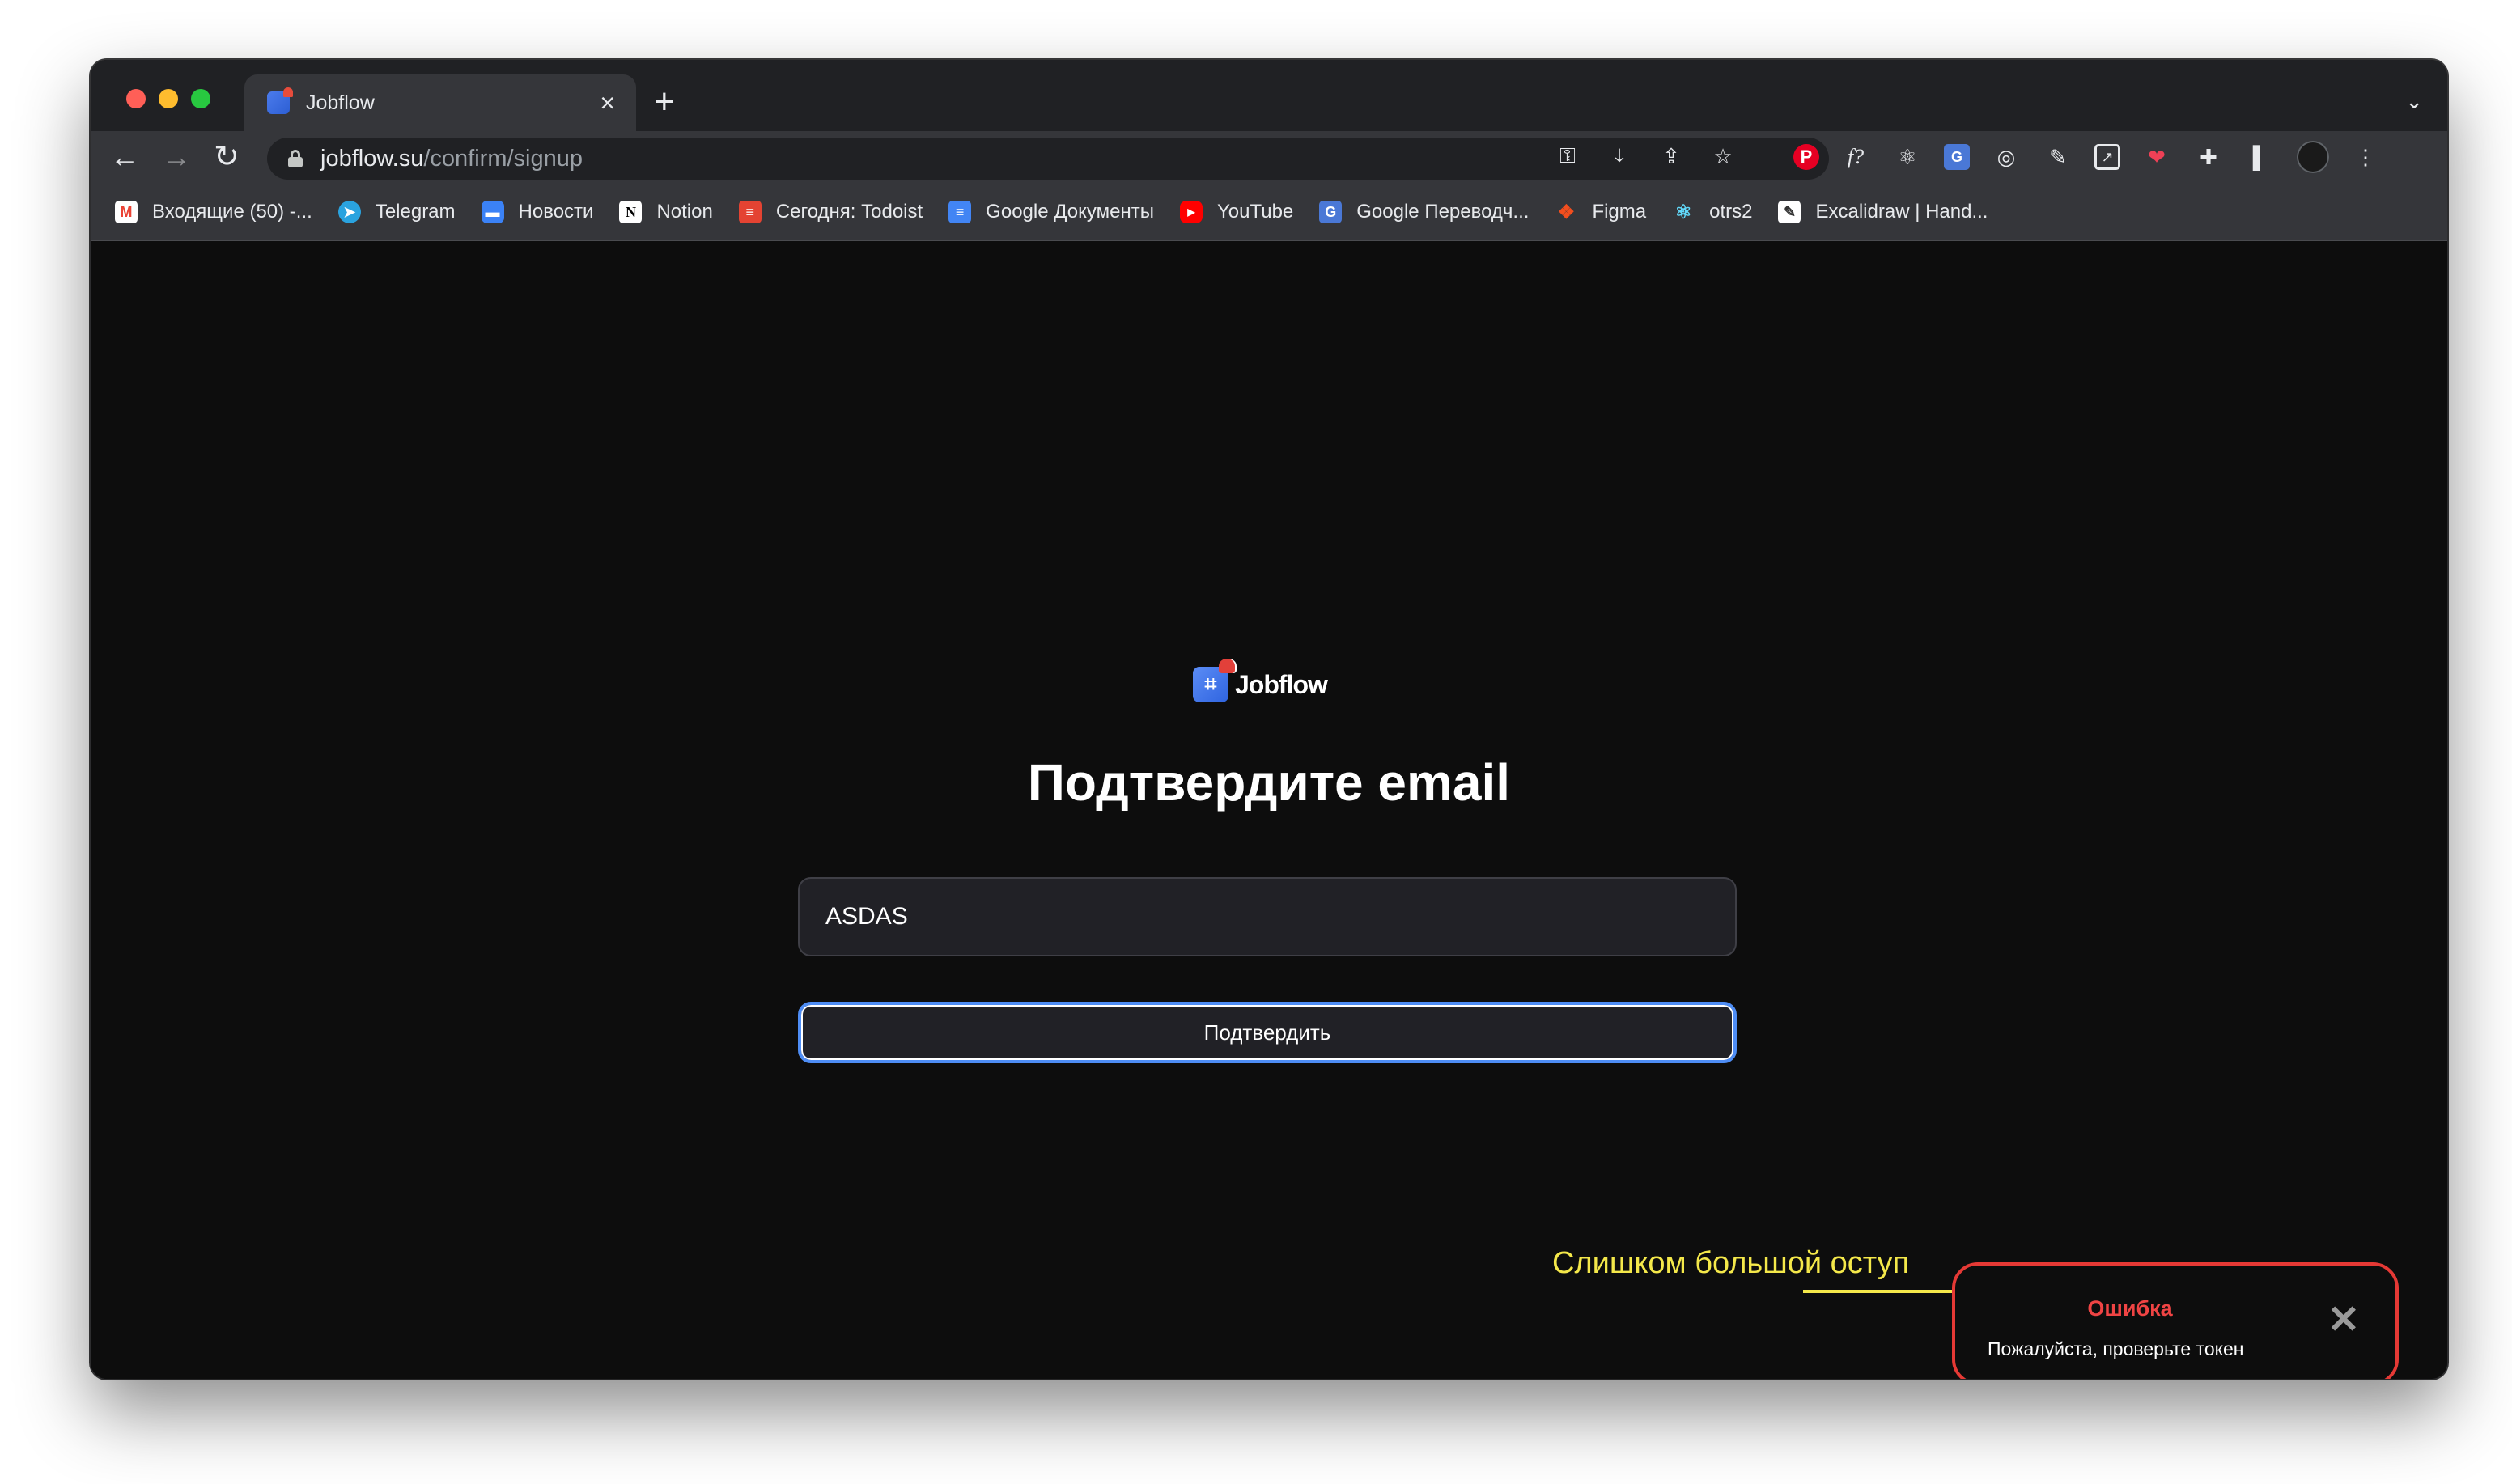 The height and width of the screenshot is (1484, 2512). Describe the element at coordinates (1889, 1292) in the screenshot. I see `annotation-arrow` at that location.